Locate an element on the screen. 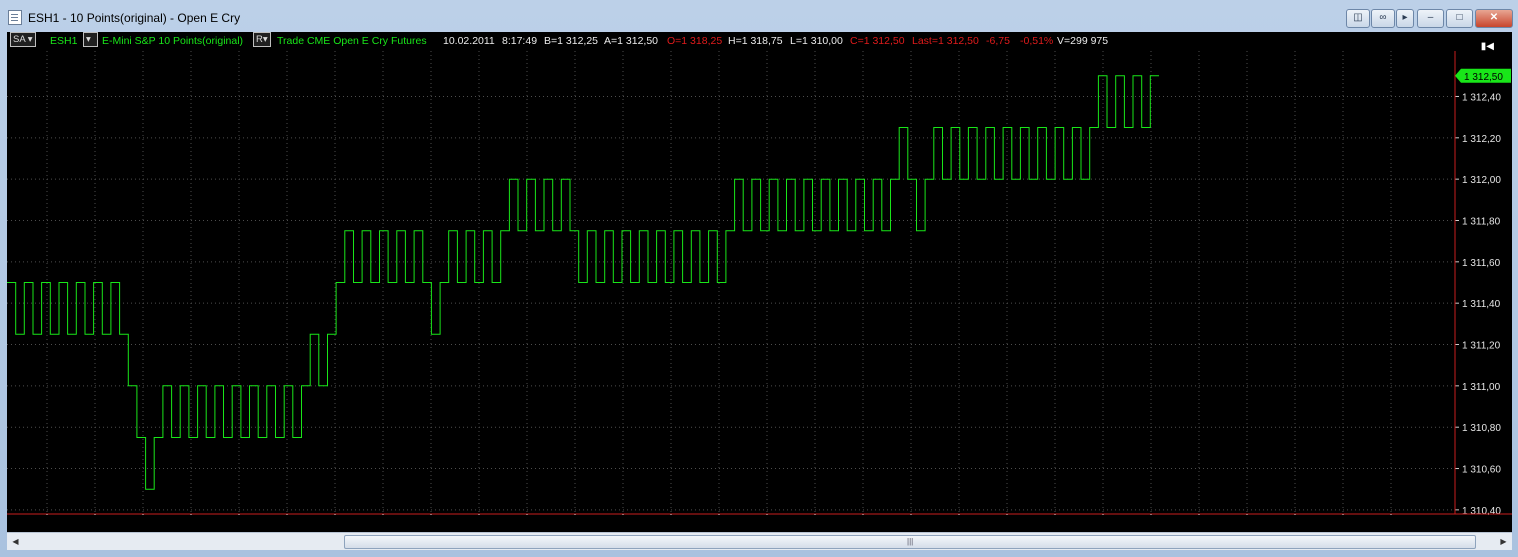 This screenshot has width=1518, height=557. high-label: H=1 318,75 is located at coordinates (755, 41).